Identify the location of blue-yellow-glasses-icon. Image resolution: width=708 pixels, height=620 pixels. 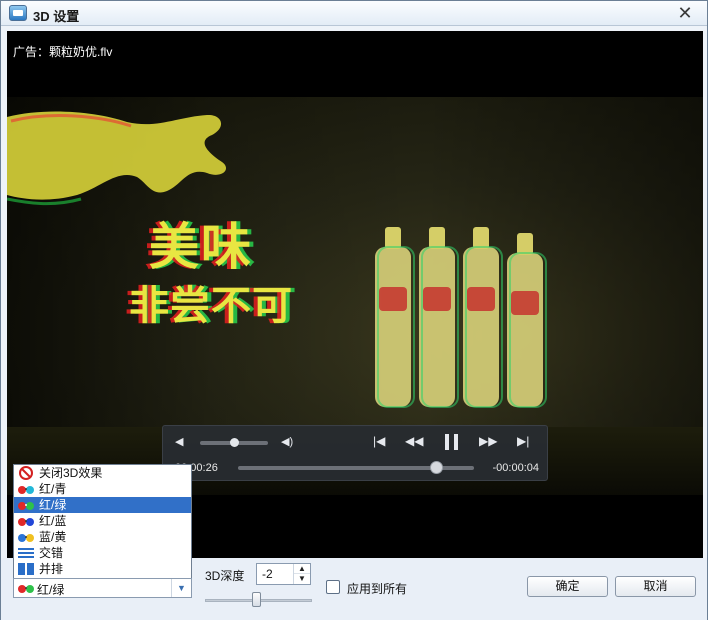
(26, 538).